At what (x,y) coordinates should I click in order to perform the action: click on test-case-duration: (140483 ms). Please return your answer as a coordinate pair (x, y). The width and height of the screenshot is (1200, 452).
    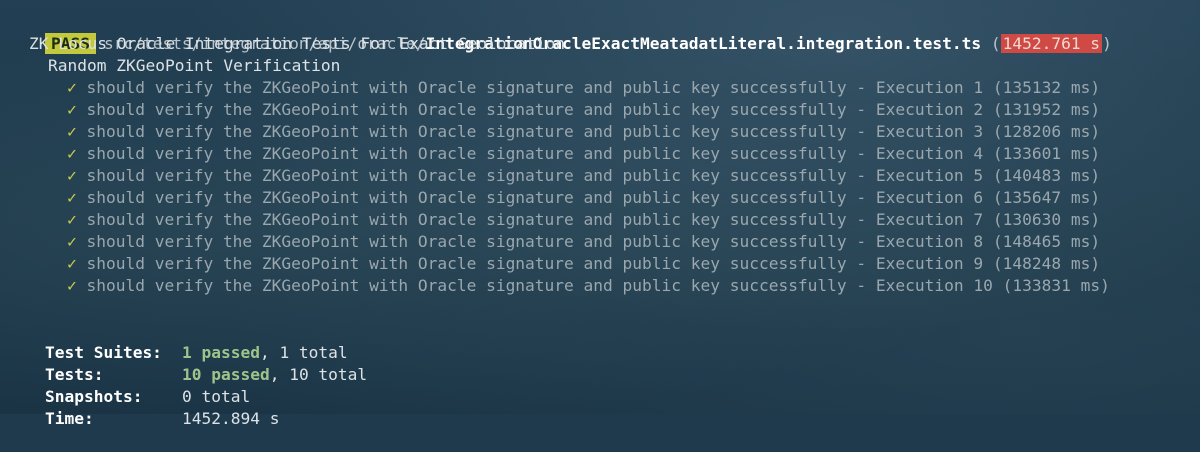
    Looking at the image, I should click on (1046, 175).